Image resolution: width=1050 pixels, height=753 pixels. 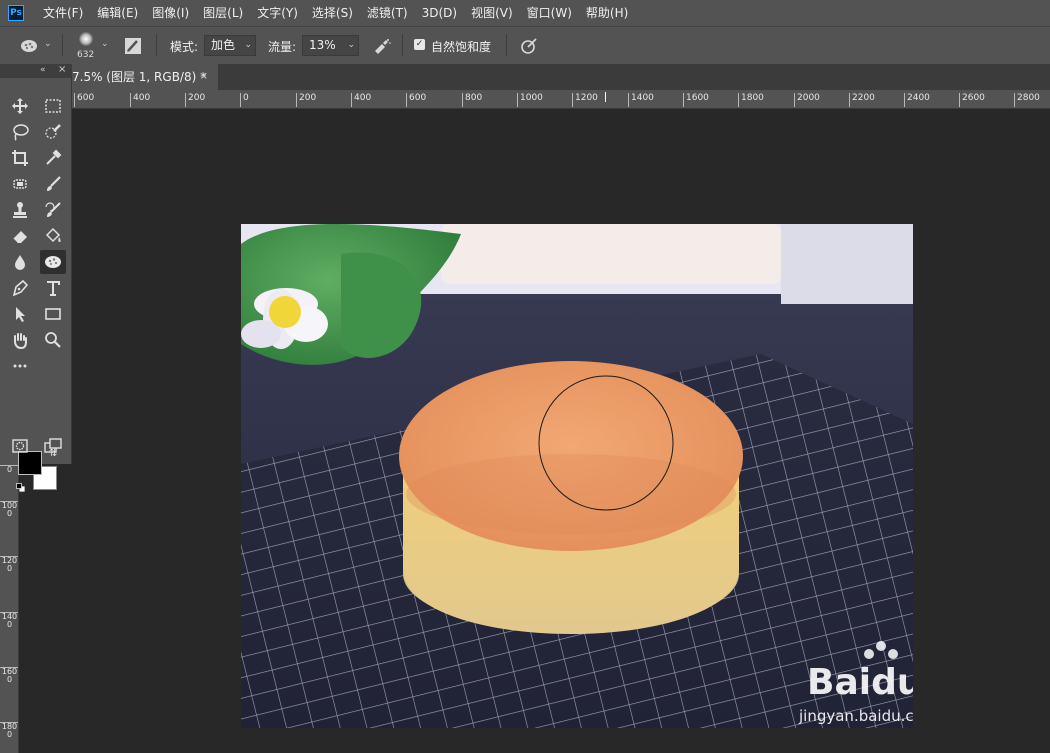 I want to click on blur-drop-icon, so click(x=20, y=262).